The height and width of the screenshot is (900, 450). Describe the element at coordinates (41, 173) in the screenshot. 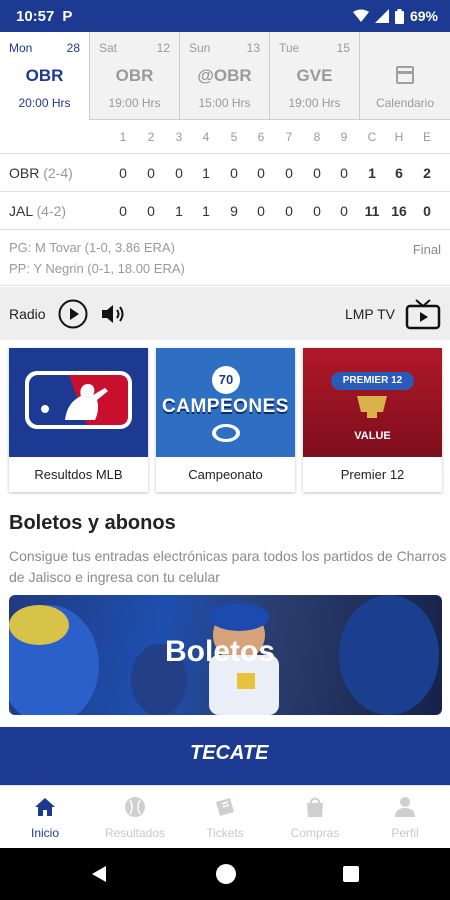

I see `team-name: OBR (2-4)` at that location.